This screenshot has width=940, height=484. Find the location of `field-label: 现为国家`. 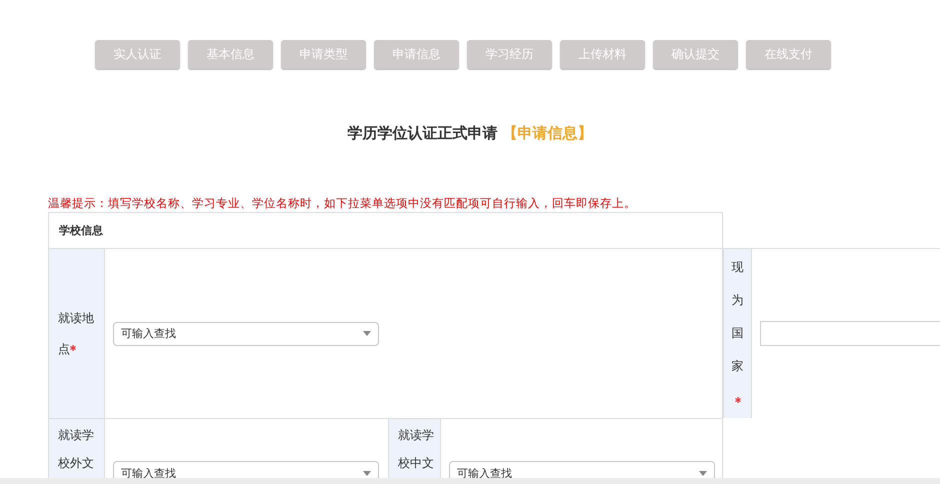

field-label: 现为国家 is located at coordinates (738, 317).